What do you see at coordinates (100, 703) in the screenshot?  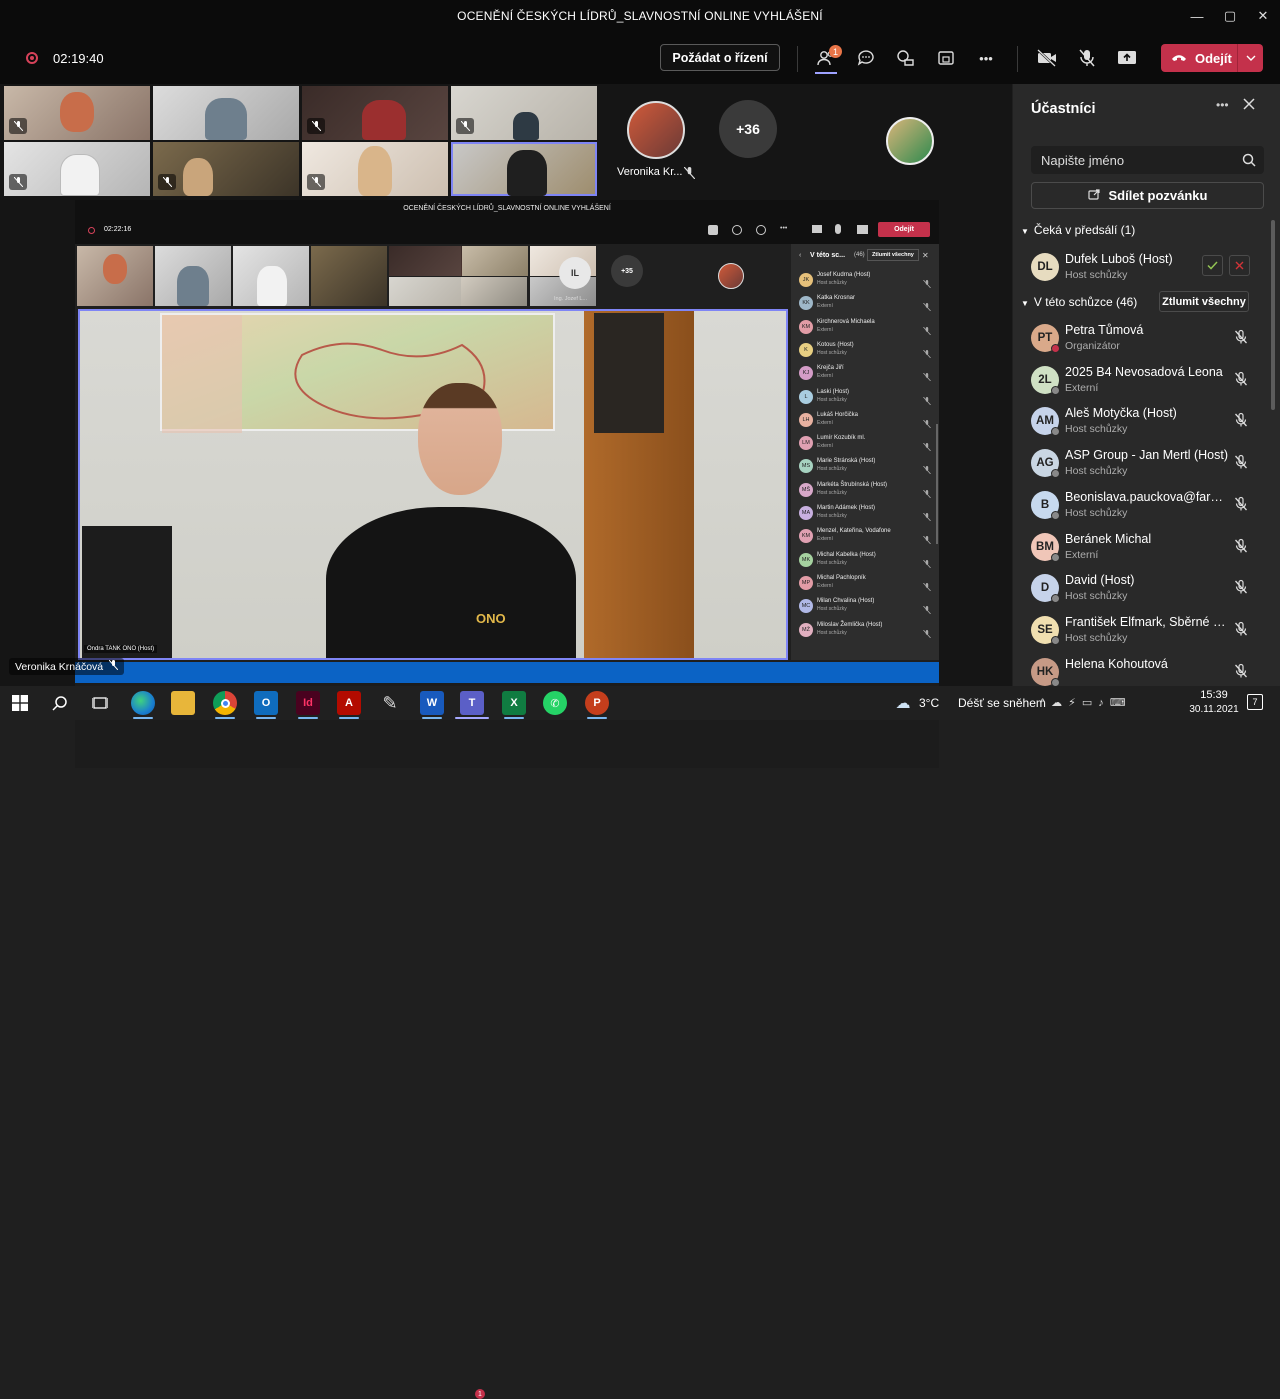 I see `task-view-icon` at bounding box center [100, 703].